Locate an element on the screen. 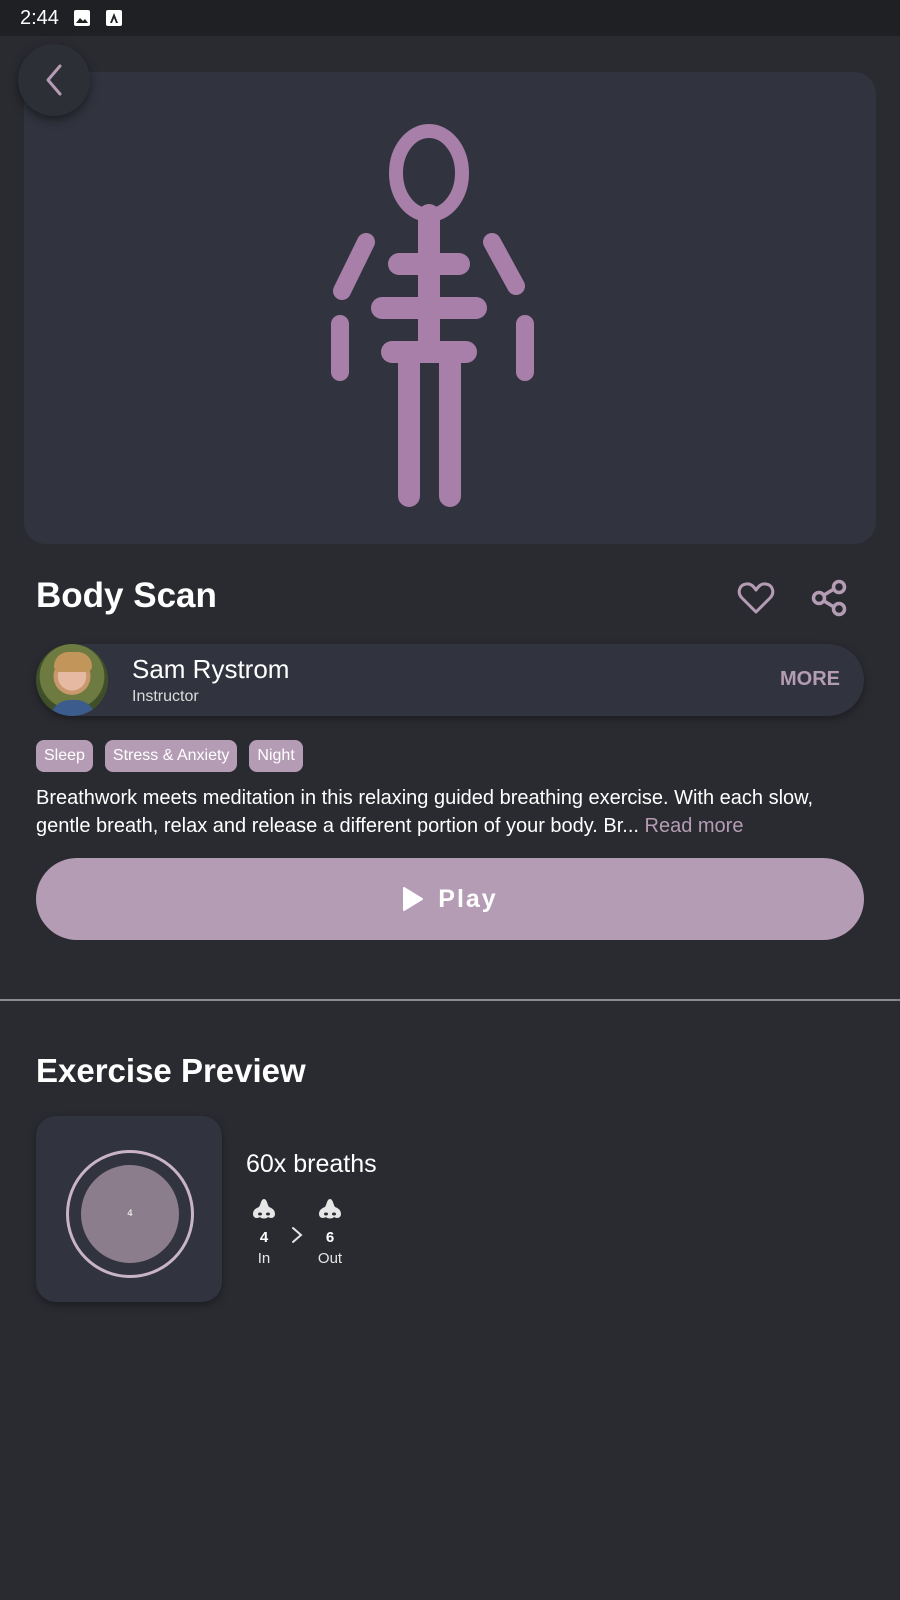  section-divider is located at coordinates (450, 1000).